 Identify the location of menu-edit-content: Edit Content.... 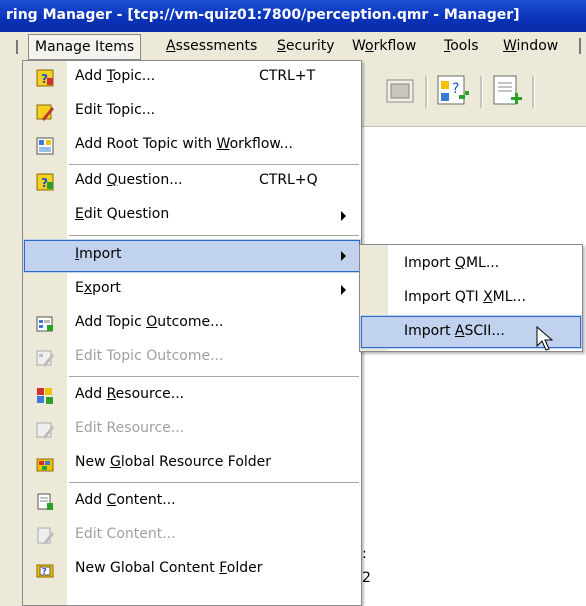
(192, 536).